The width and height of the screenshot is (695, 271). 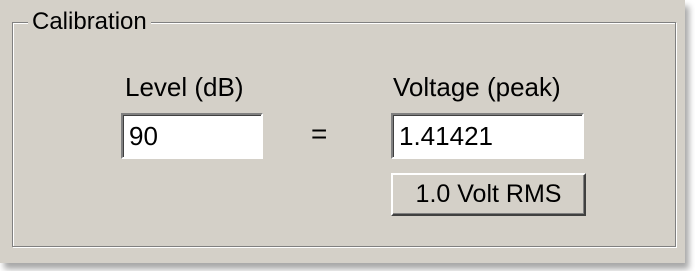 What do you see at coordinates (184, 87) in the screenshot?
I see `level-label: Level (dB)` at bounding box center [184, 87].